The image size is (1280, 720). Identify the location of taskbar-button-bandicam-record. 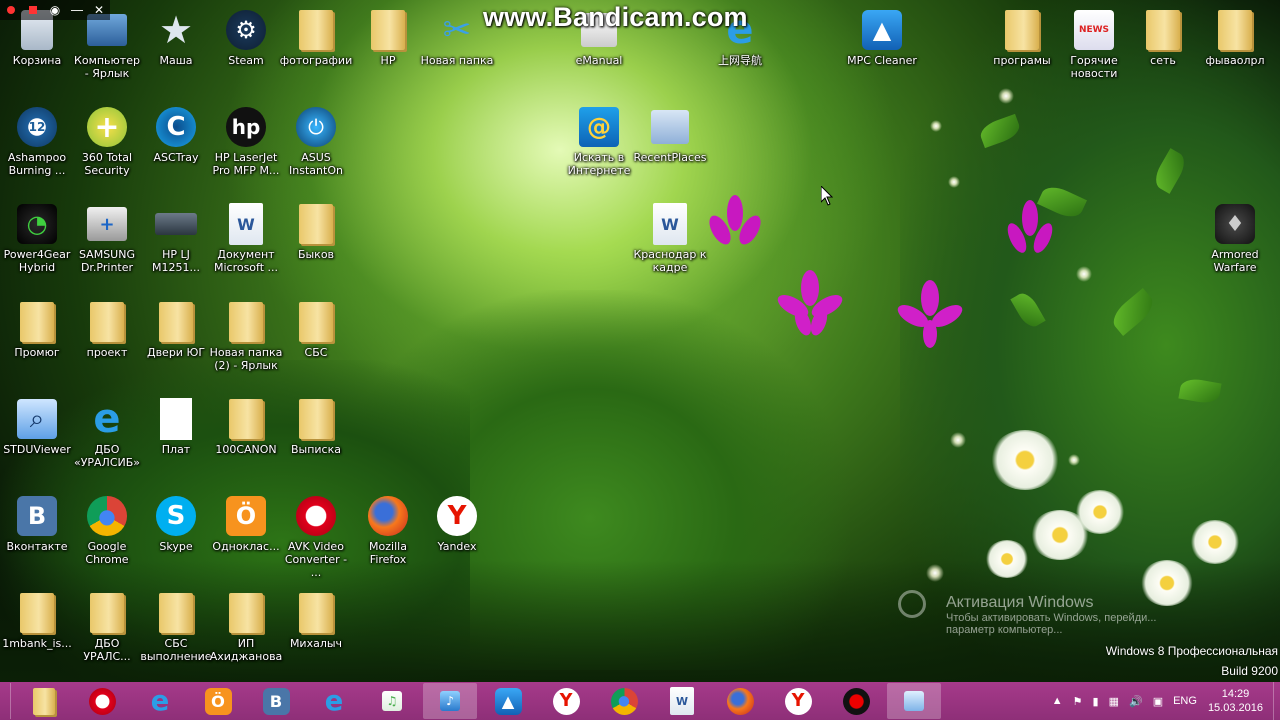
(856, 701).